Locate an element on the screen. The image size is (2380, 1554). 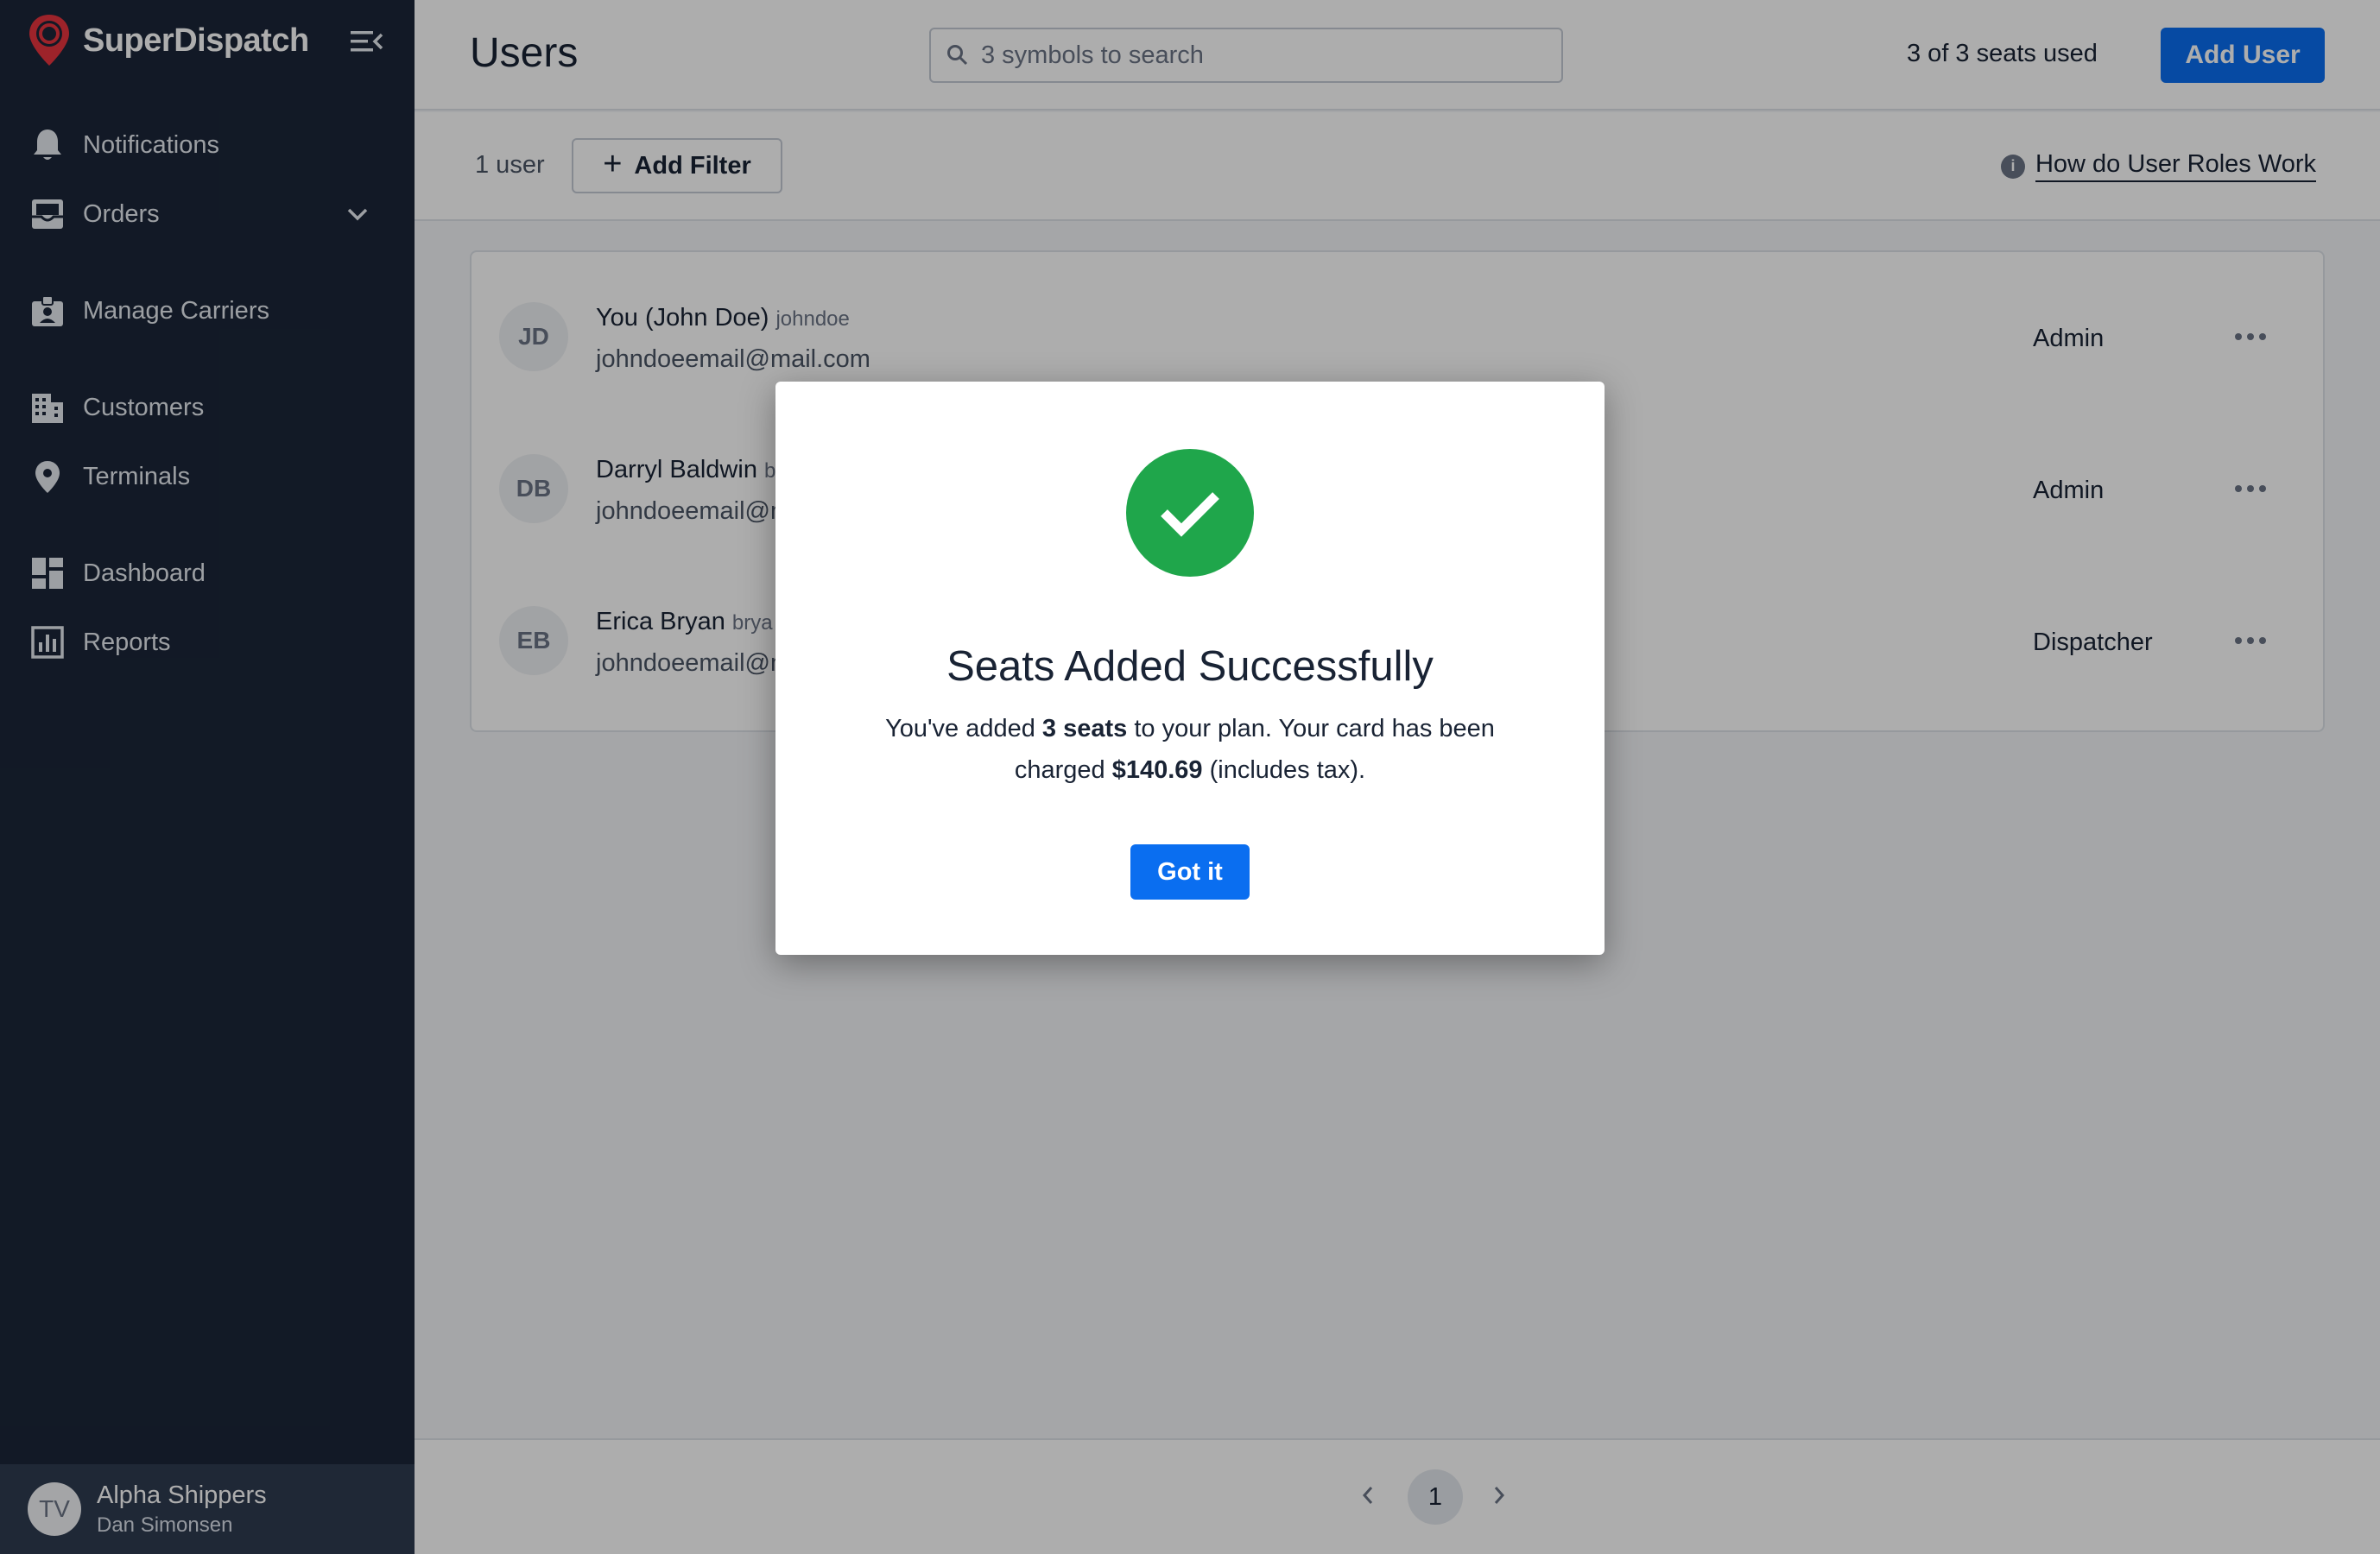
charged-amount: $140.69 is located at coordinates (1157, 770).